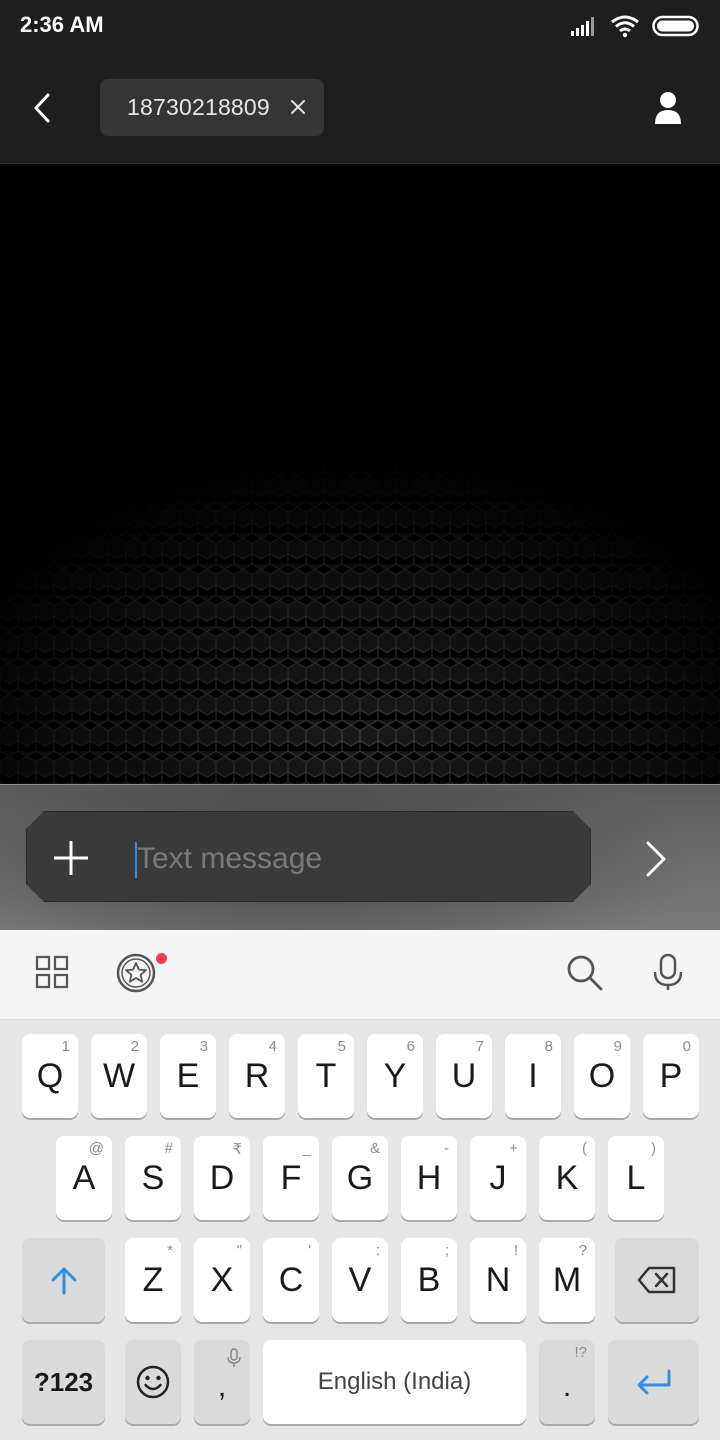 This screenshot has width=720, height=1440. I want to click on key-hint: ), so click(653, 1148).